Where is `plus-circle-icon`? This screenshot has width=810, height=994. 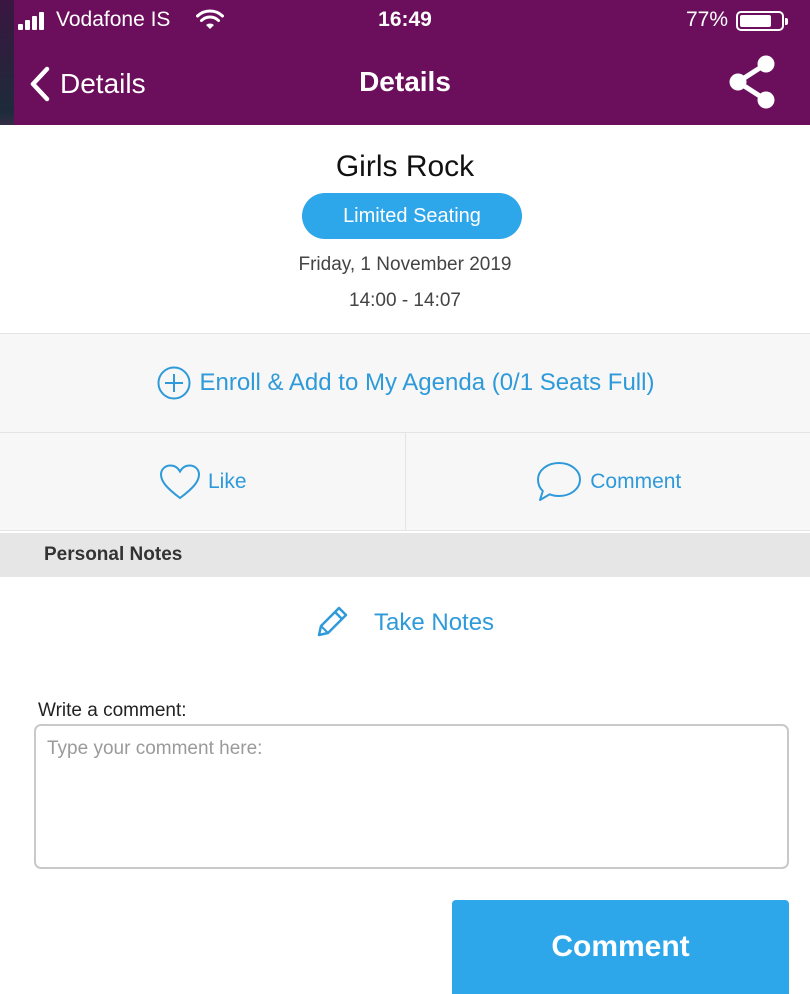
plus-circle-icon is located at coordinates (174, 383).